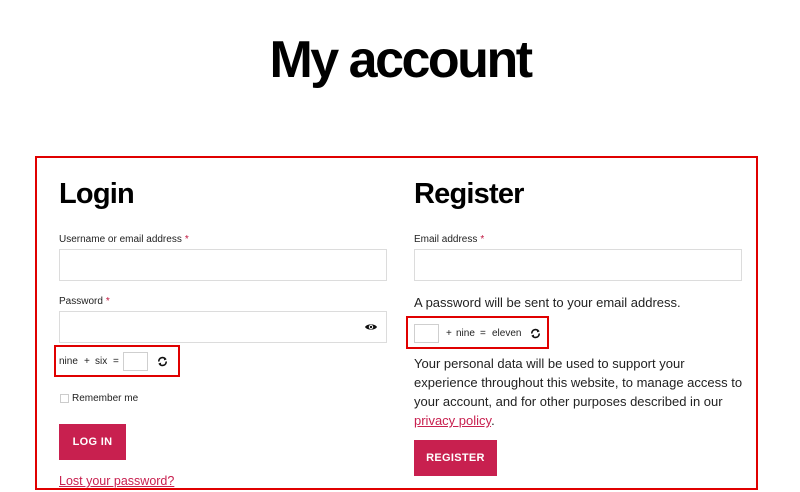 This screenshot has height=492, width=800. I want to click on password-label: Password *, so click(84, 301).